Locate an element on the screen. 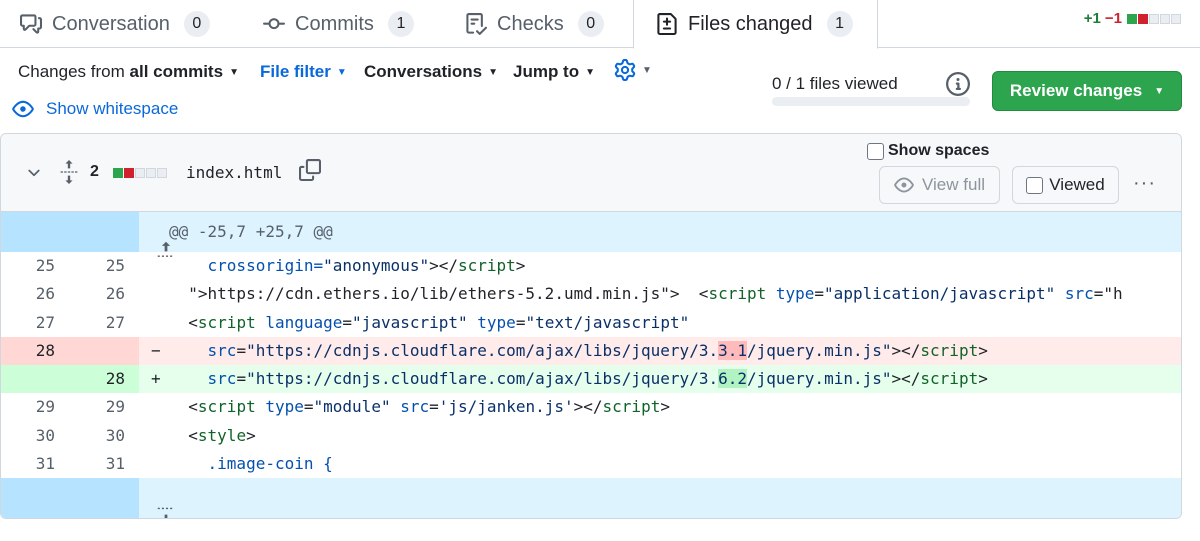 The width and height of the screenshot is (1200, 541). show-whitespace-label: Show whitespace is located at coordinates (112, 108).